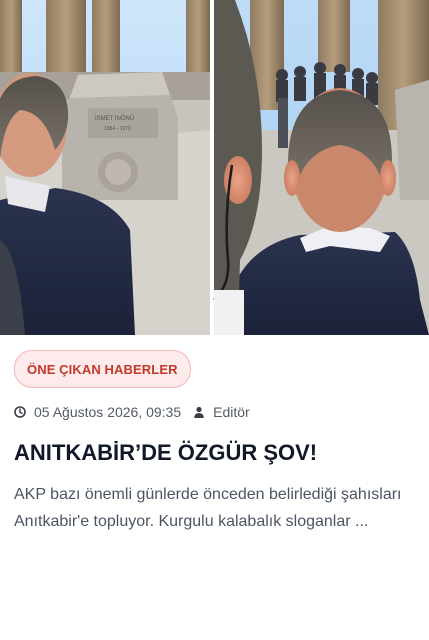 This screenshot has width=429, height=640. Describe the element at coordinates (231, 412) in the screenshot. I see `post-author-name: Editör` at that location.